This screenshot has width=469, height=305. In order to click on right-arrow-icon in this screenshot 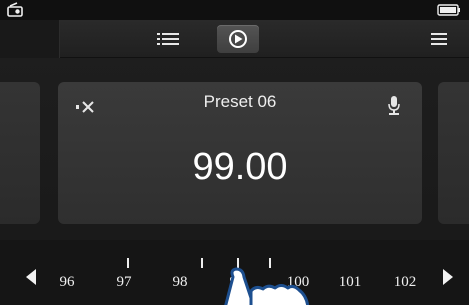, I will do `click(448, 277)`.